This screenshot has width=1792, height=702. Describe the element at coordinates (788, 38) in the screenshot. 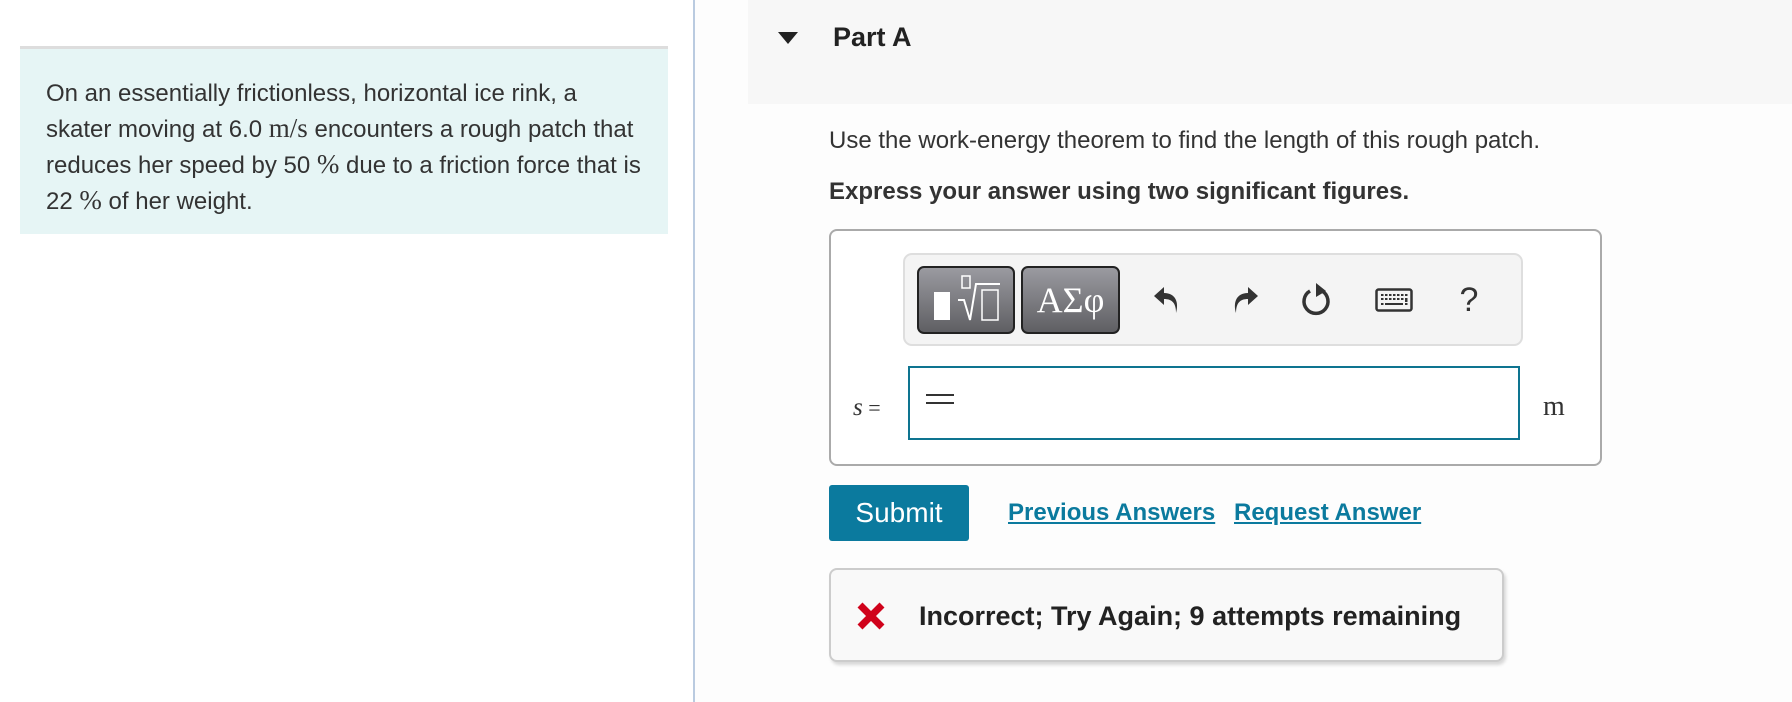

I see `collapse-caret-icon` at that location.